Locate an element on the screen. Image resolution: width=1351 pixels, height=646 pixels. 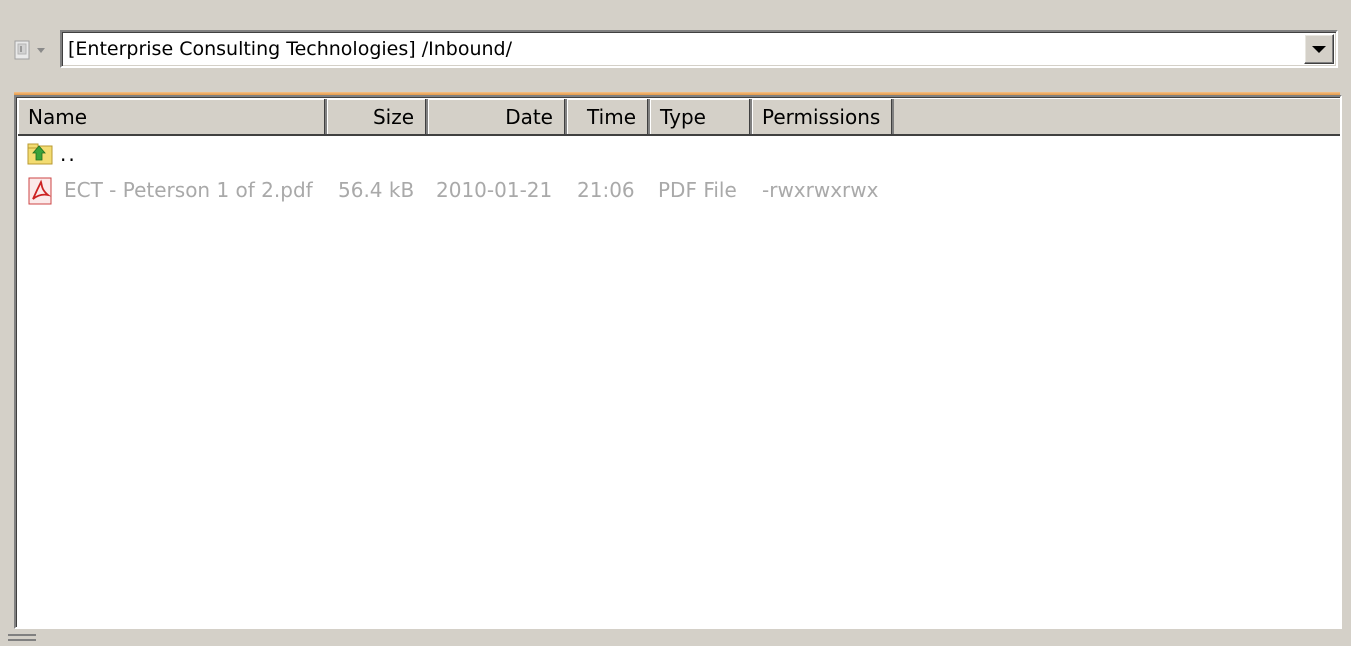
drive-menu-button is located at coordinates (32, 50).